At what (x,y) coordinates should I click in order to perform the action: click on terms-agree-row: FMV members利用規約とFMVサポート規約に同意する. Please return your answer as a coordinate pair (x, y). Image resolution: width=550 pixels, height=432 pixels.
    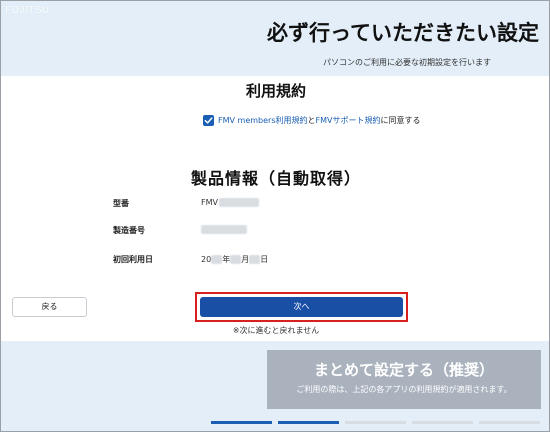
    Looking at the image, I should click on (311, 120).